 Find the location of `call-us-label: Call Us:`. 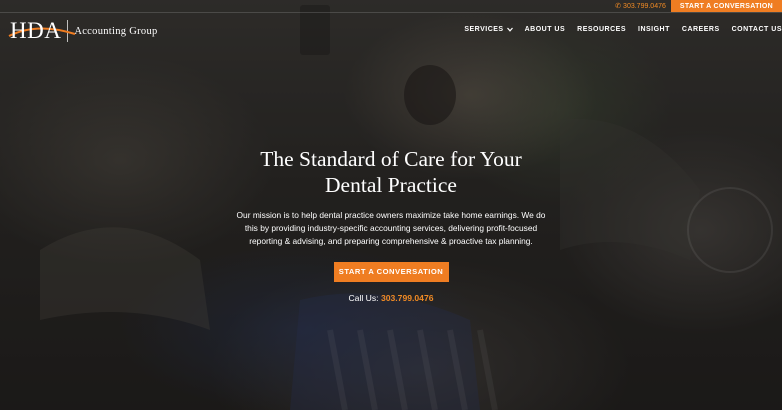

call-us-label: Call Us: is located at coordinates (363, 298).